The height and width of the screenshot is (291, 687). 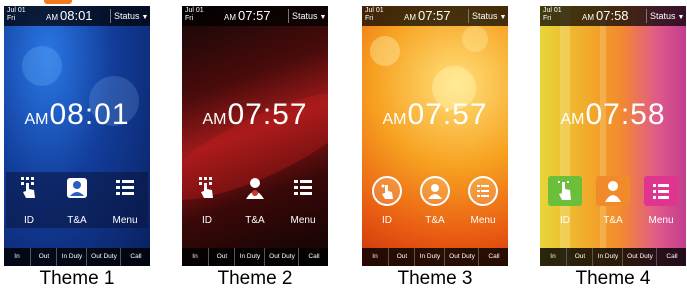 What do you see at coordinates (605, 15) in the screenshot?
I see `top-clock: AM 07:58` at bounding box center [605, 15].